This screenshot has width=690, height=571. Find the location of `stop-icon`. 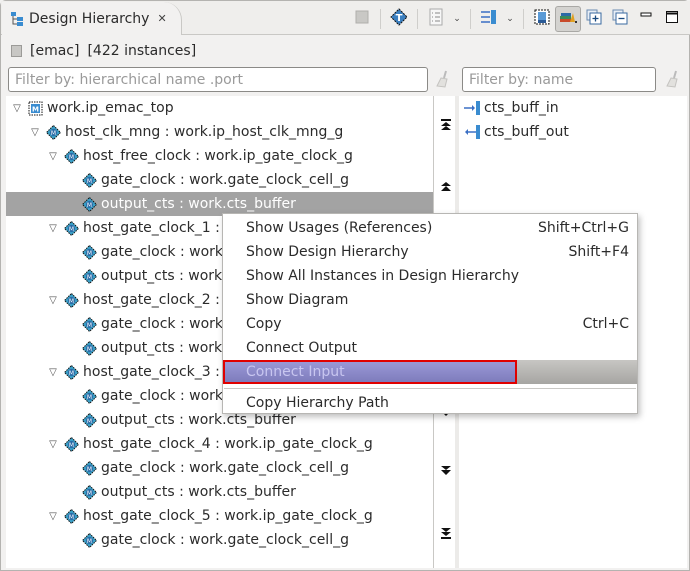

stop-icon is located at coordinates (362, 19).